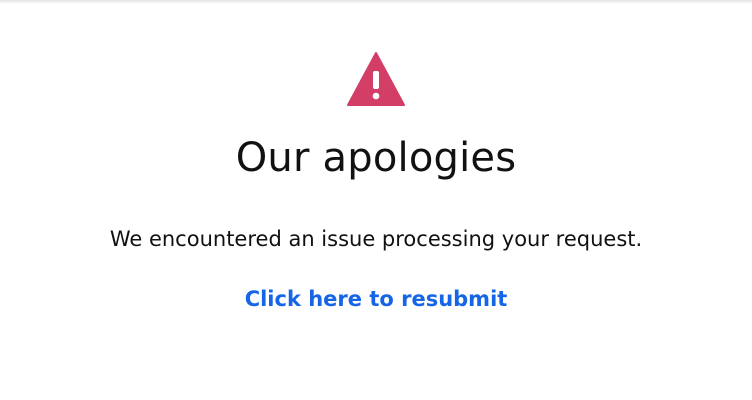 The width and height of the screenshot is (752, 400). What do you see at coordinates (376, 299) in the screenshot?
I see `resubmit-link: Click here to resubmit` at bounding box center [376, 299].